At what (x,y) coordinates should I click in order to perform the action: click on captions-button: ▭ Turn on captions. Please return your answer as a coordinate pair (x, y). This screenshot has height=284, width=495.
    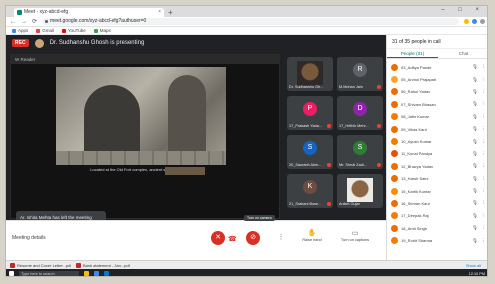
    Looking at the image, I should click on (355, 235).